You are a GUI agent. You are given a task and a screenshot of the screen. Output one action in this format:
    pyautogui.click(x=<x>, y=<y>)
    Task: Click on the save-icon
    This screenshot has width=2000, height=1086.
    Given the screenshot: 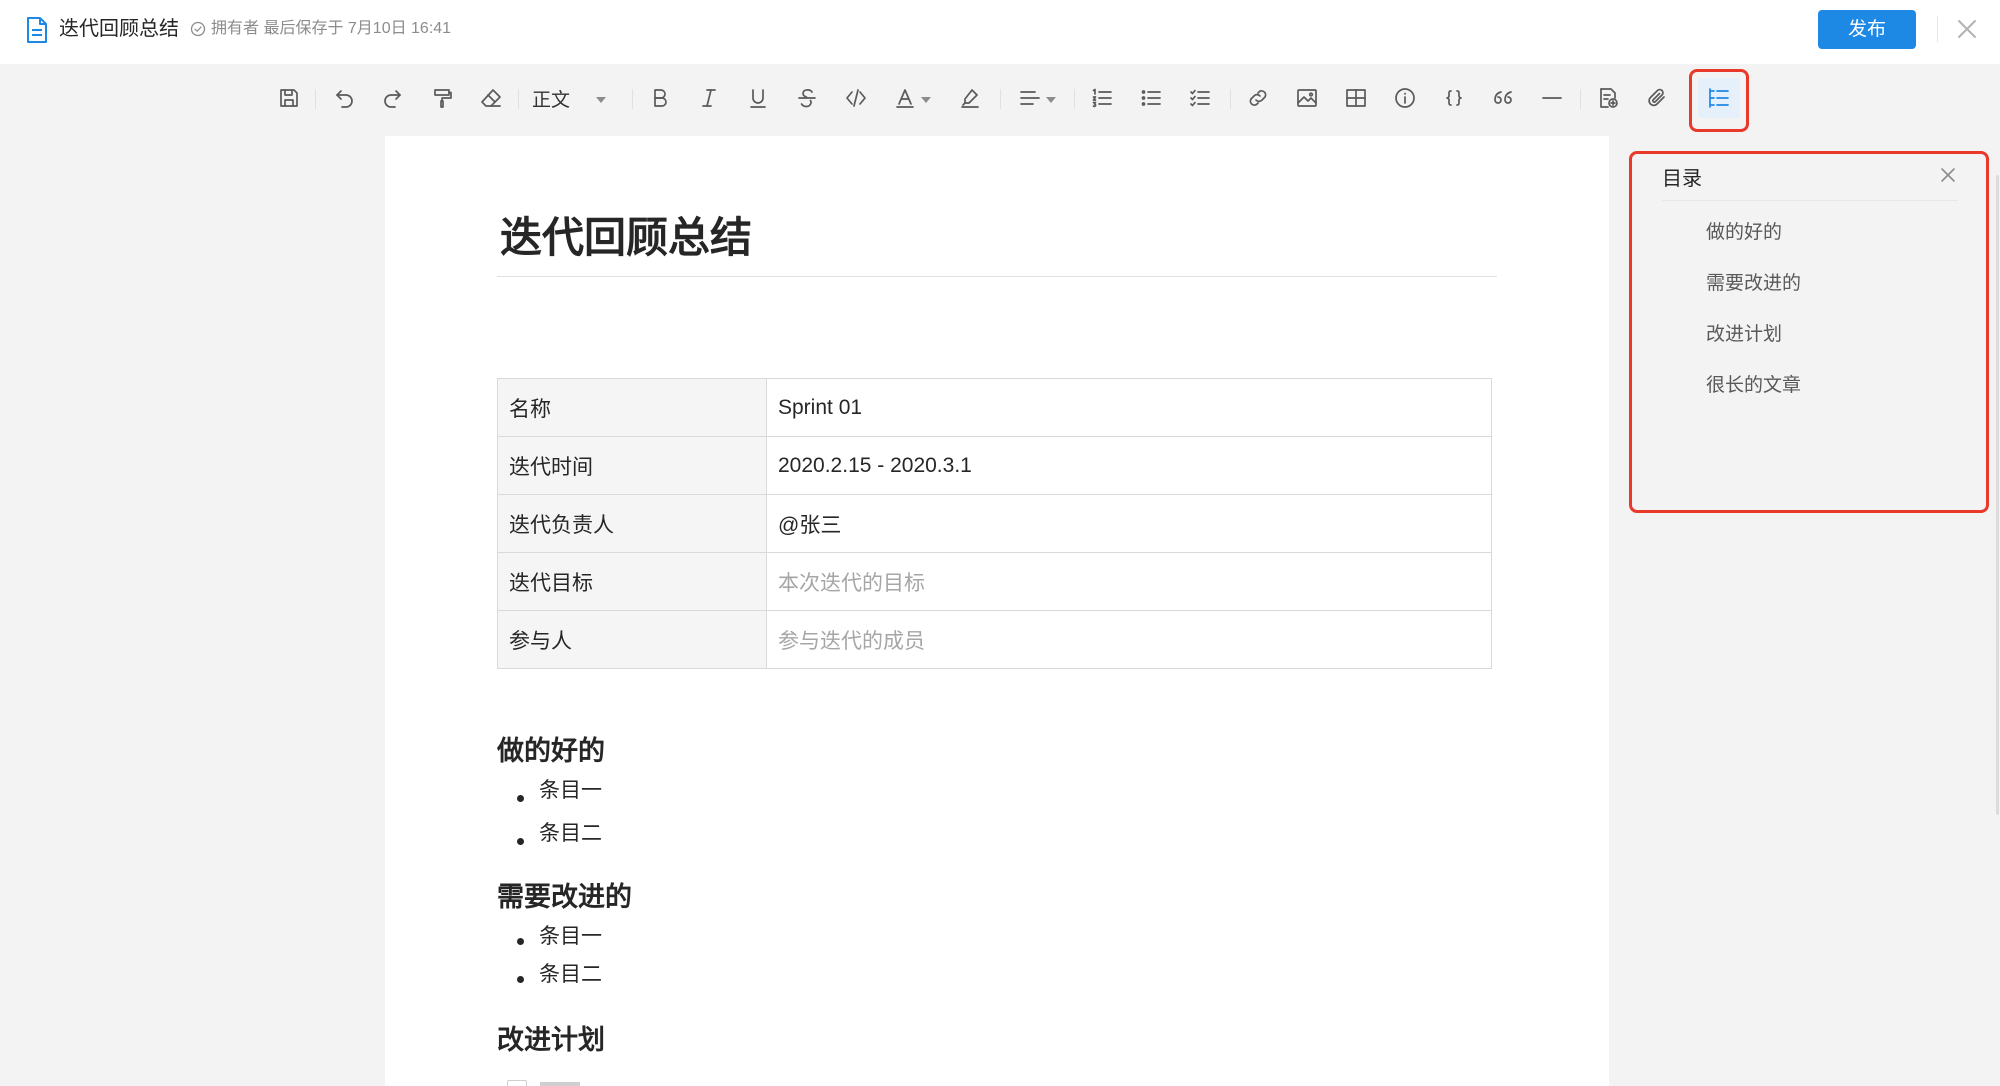 What is the action you would take?
    pyautogui.click(x=289, y=98)
    